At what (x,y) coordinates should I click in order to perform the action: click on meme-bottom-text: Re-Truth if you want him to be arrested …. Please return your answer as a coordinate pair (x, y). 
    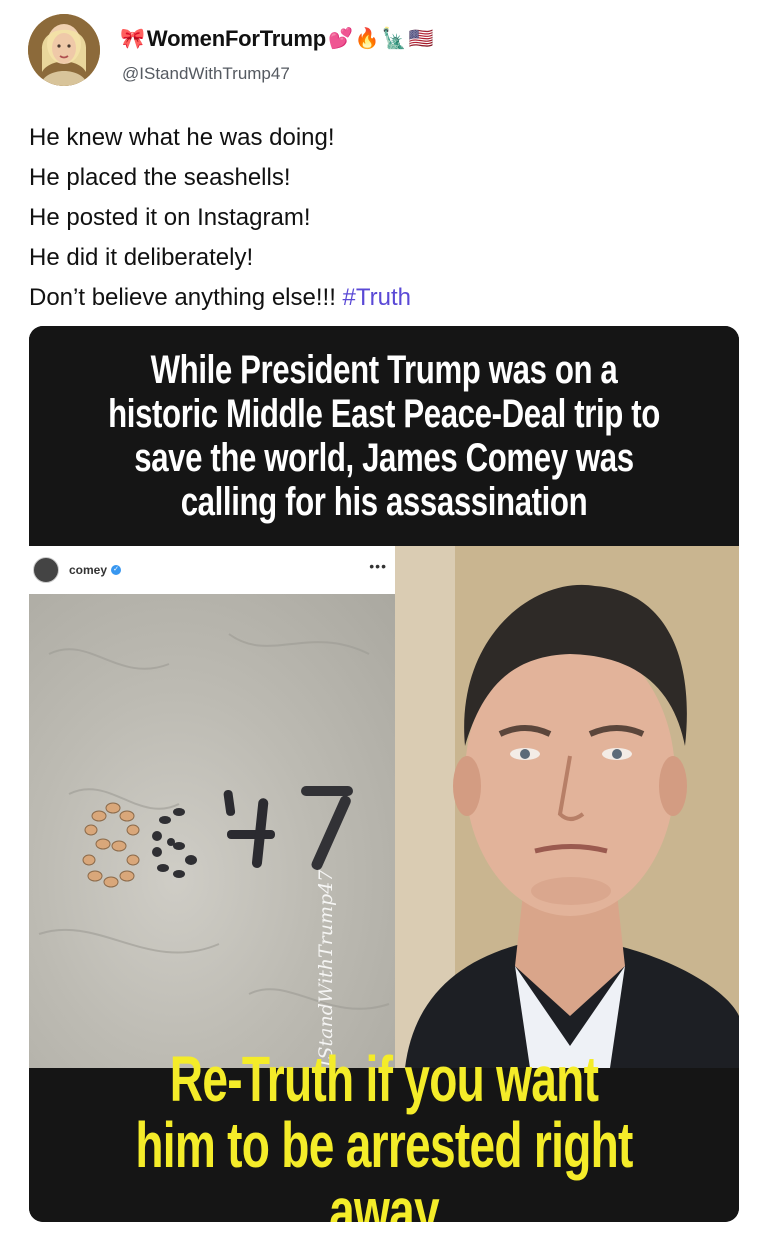
    Looking at the image, I should click on (384, 1132).